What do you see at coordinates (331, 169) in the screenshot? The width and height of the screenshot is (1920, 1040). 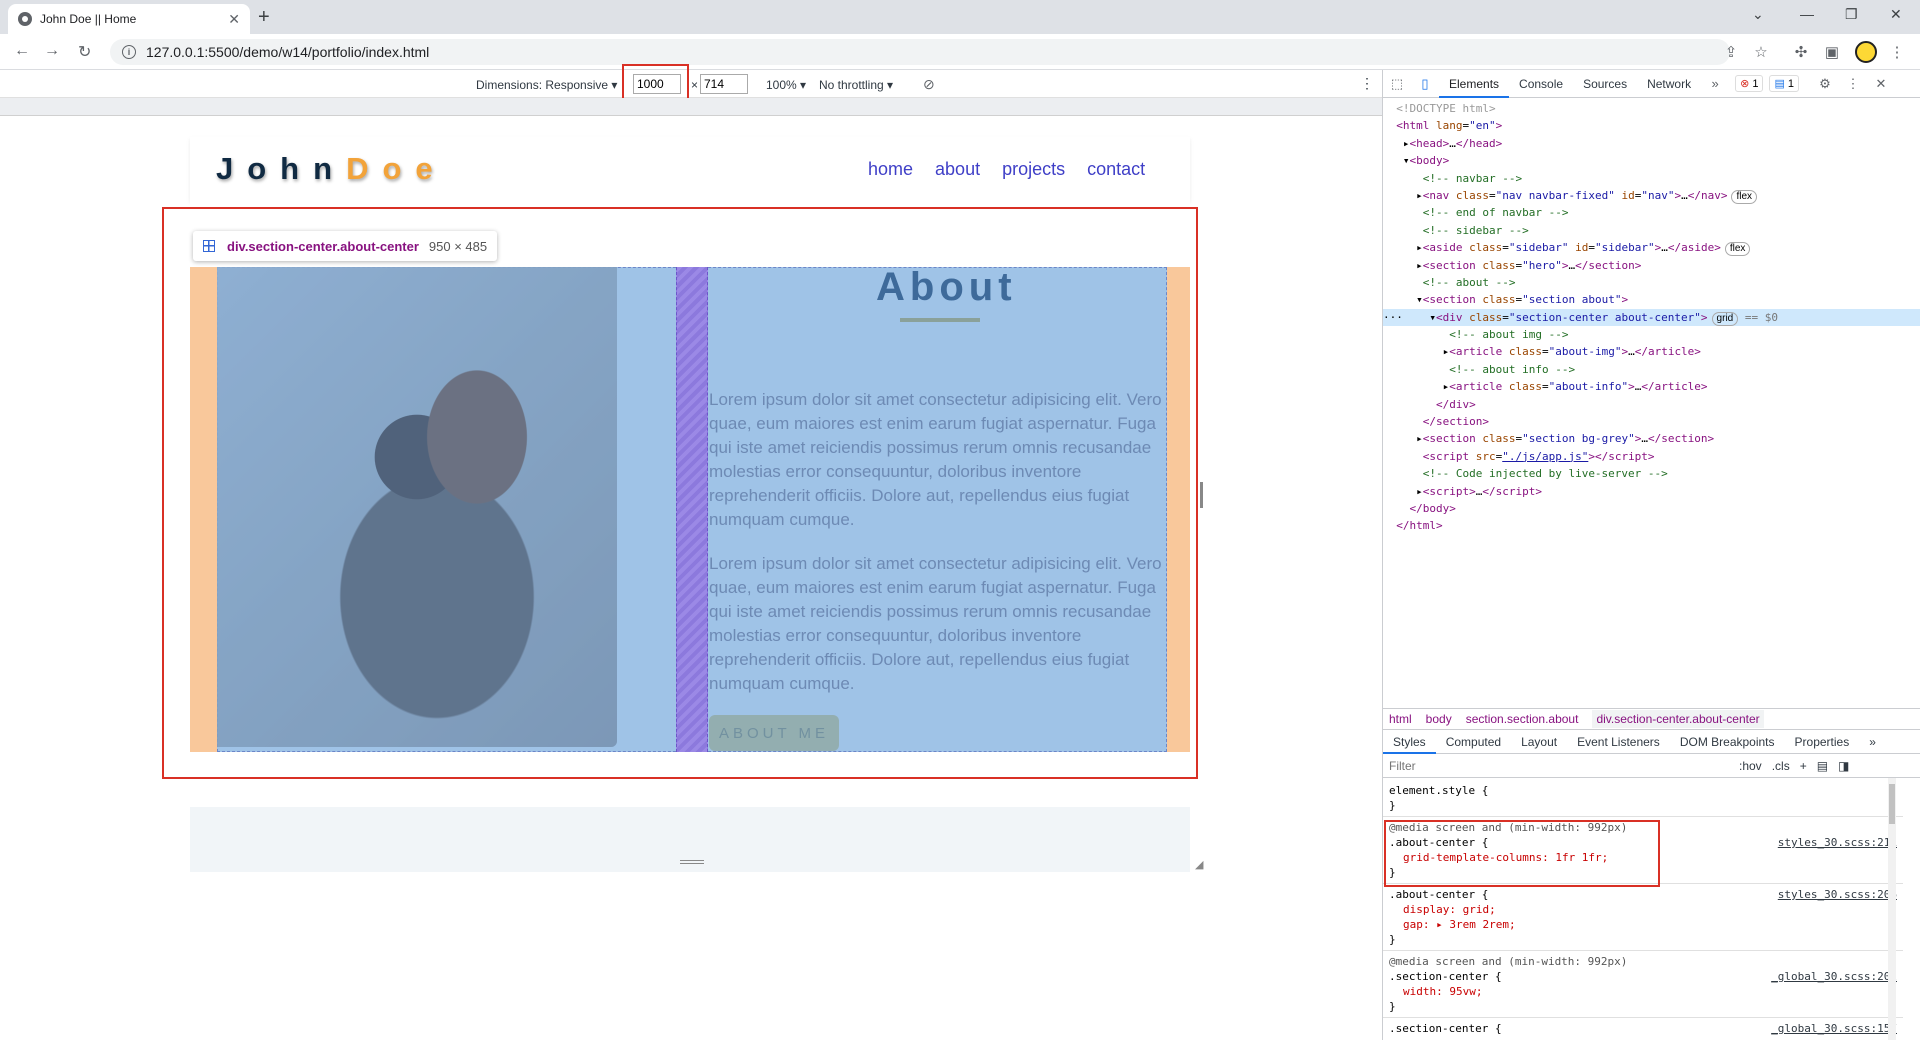 I see `logo: JohnDoe` at bounding box center [331, 169].